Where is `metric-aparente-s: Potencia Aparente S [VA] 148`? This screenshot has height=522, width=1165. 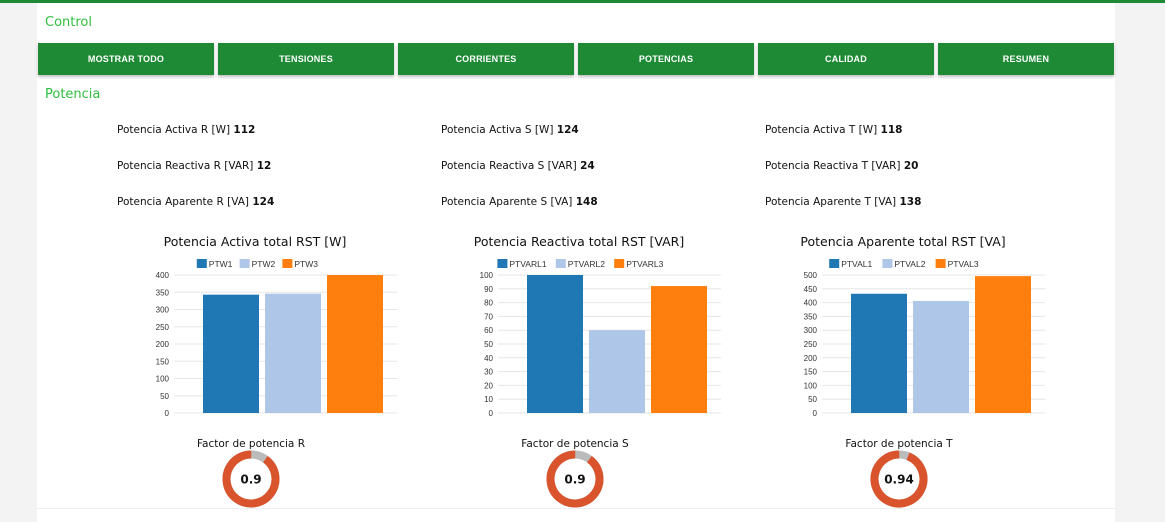
metric-aparente-s: Potencia Aparente S [VA] 148 is located at coordinates (519, 202).